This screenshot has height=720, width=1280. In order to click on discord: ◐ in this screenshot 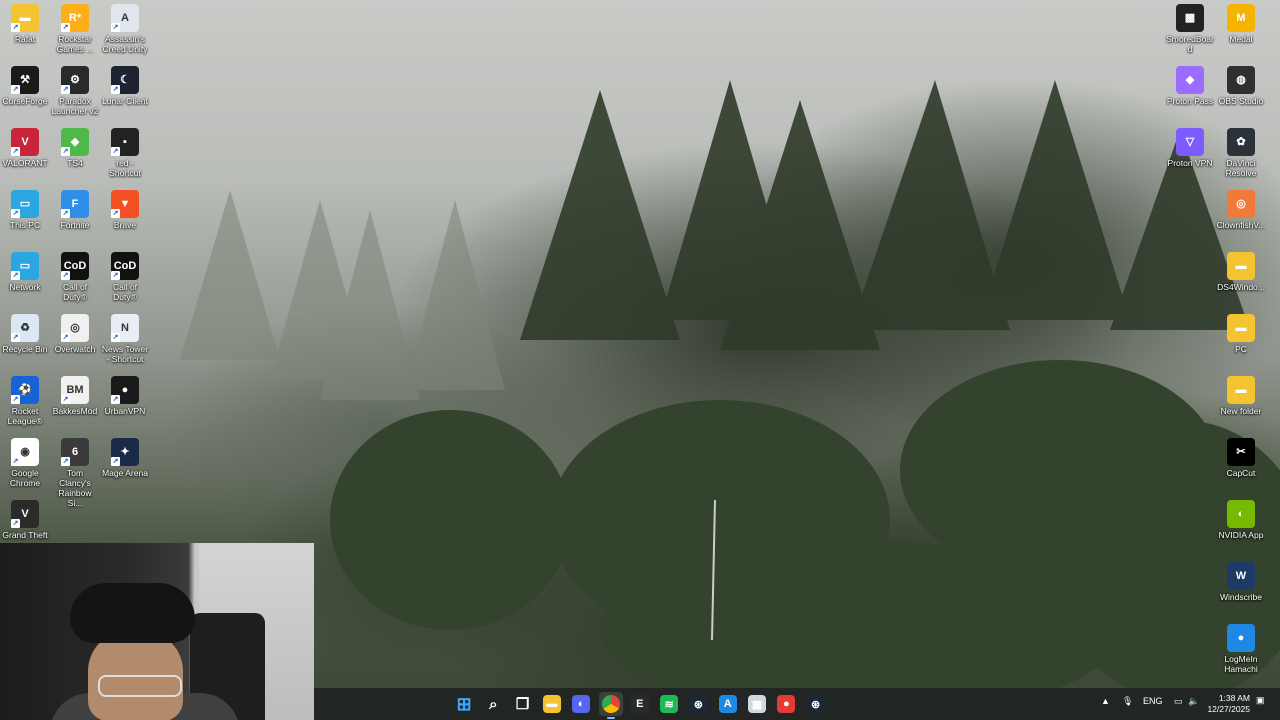, I will do `click(581, 704)`.